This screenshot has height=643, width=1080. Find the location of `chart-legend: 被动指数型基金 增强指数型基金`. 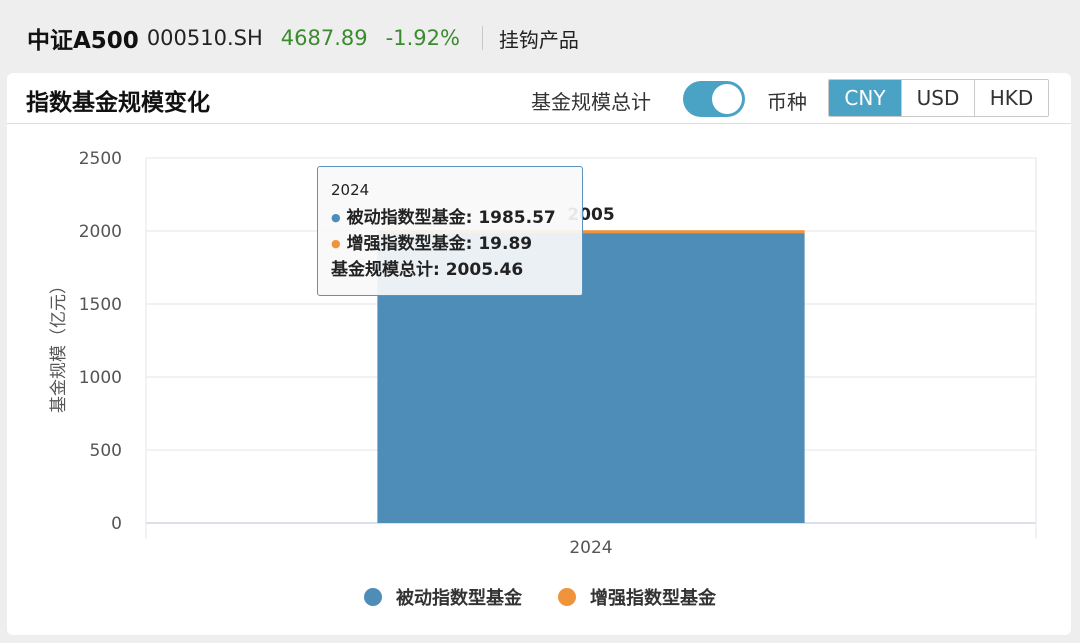

chart-legend: 被动指数型基金 增强指数型基金 is located at coordinates (540, 597).